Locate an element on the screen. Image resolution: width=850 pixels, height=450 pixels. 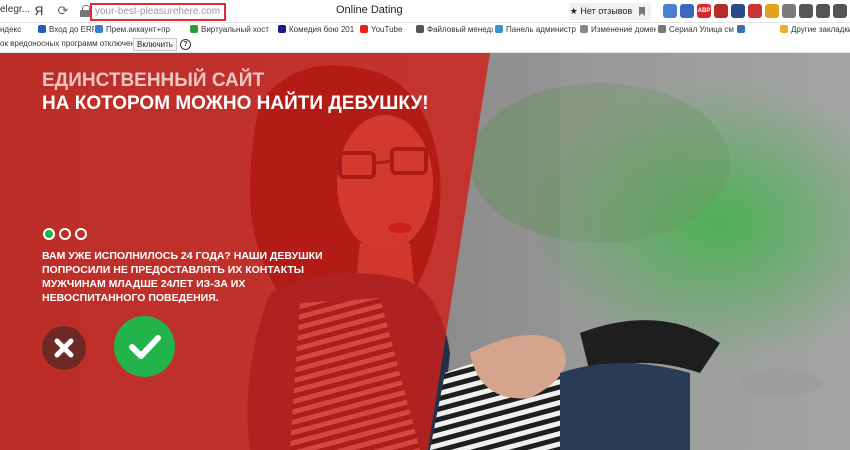
no-button is located at coordinates (64, 348).